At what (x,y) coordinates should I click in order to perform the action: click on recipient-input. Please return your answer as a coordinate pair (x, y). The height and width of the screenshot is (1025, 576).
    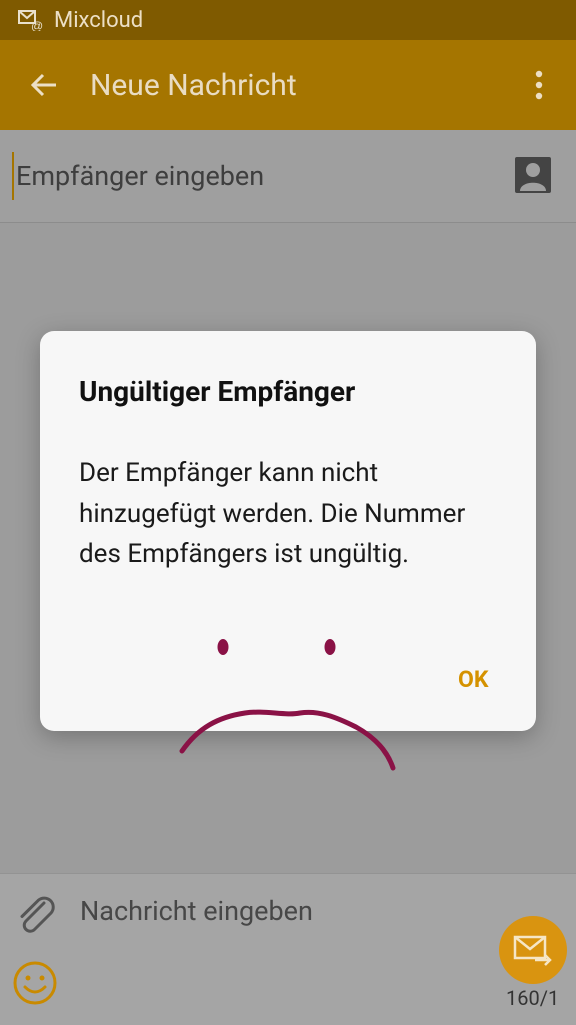
    Looking at the image, I should click on (255, 176).